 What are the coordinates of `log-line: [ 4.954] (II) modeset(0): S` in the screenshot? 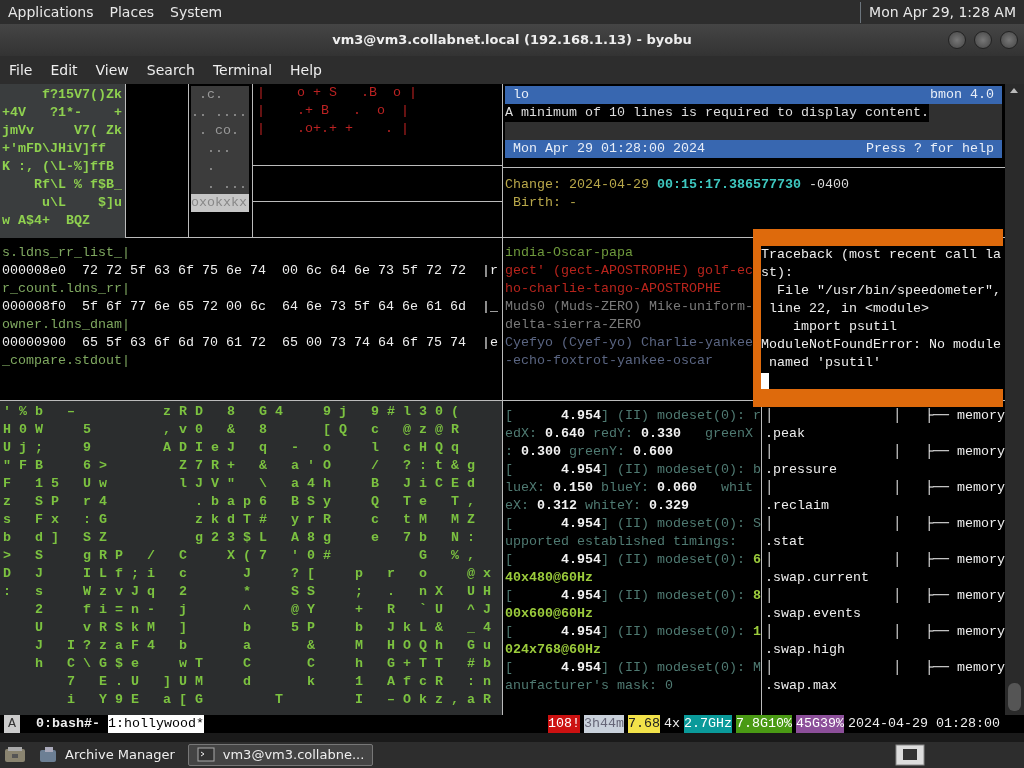 It's located at (633, 524).